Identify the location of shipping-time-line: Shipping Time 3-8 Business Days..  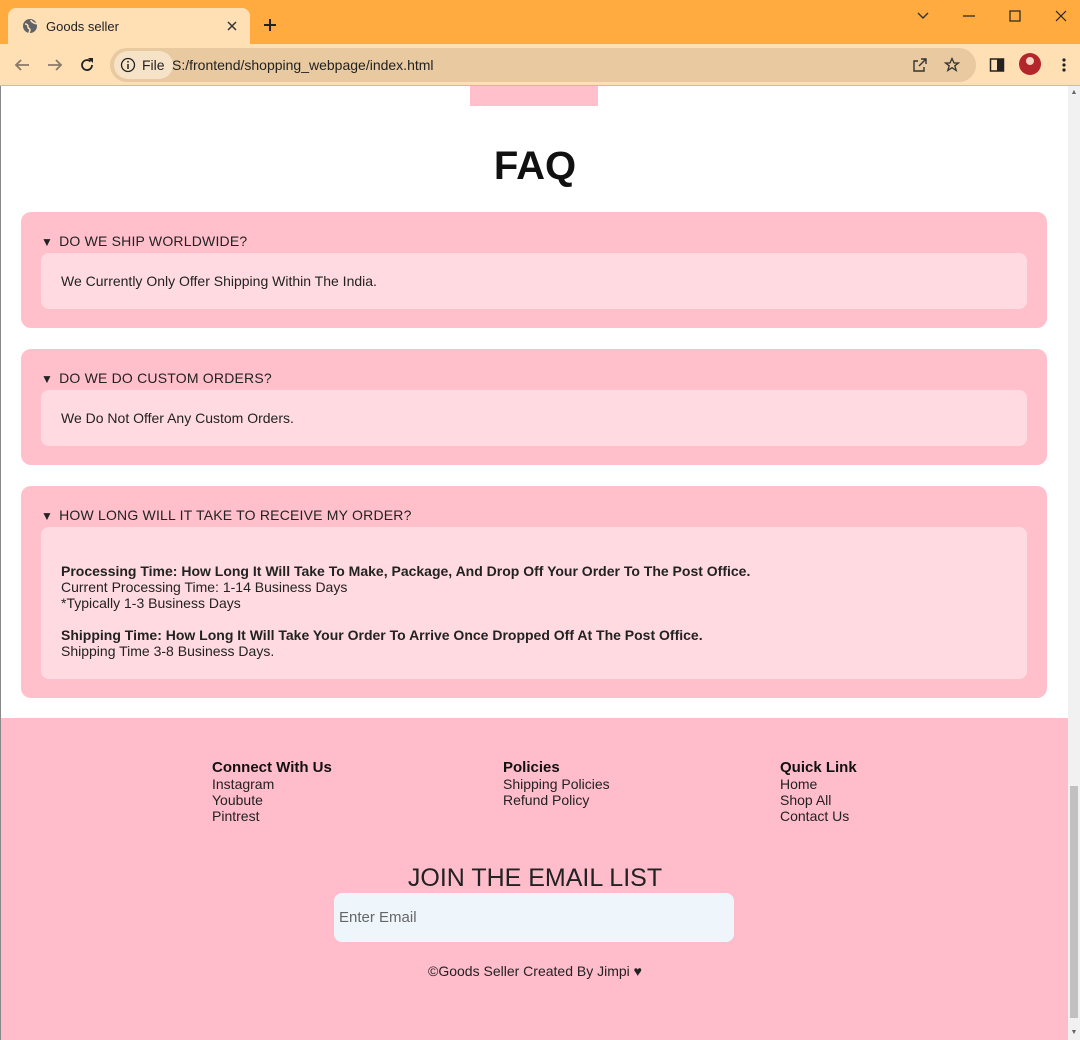
(168, 651).